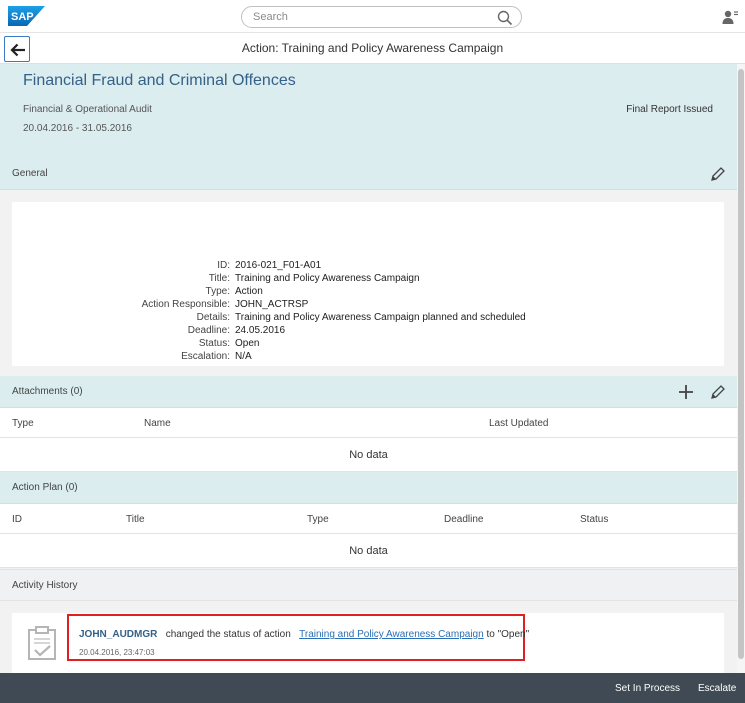 This screenshot has width=745, height=703. What do you see at coordinates (117, 652) in the screenshot?
I see `activity-timestamp: 20.04.2016, 23:47:03` at bounding box center [117, 652].